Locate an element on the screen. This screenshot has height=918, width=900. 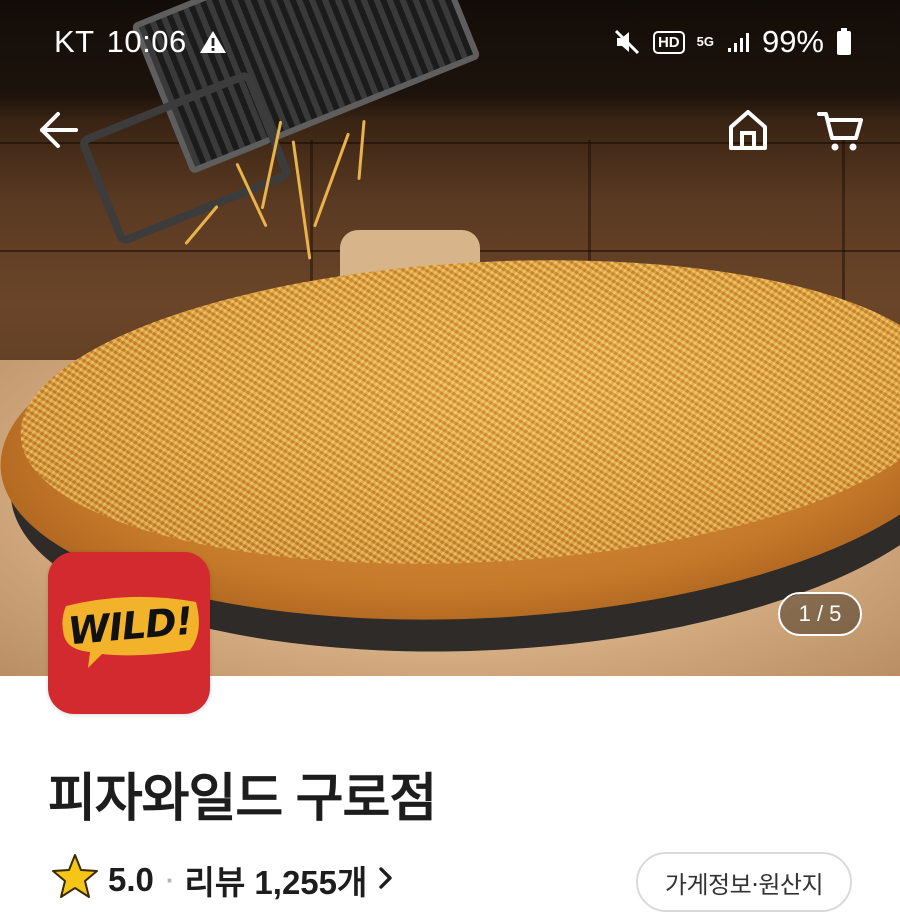
rating-value: 5.0 is located at coordinates (131, 879).